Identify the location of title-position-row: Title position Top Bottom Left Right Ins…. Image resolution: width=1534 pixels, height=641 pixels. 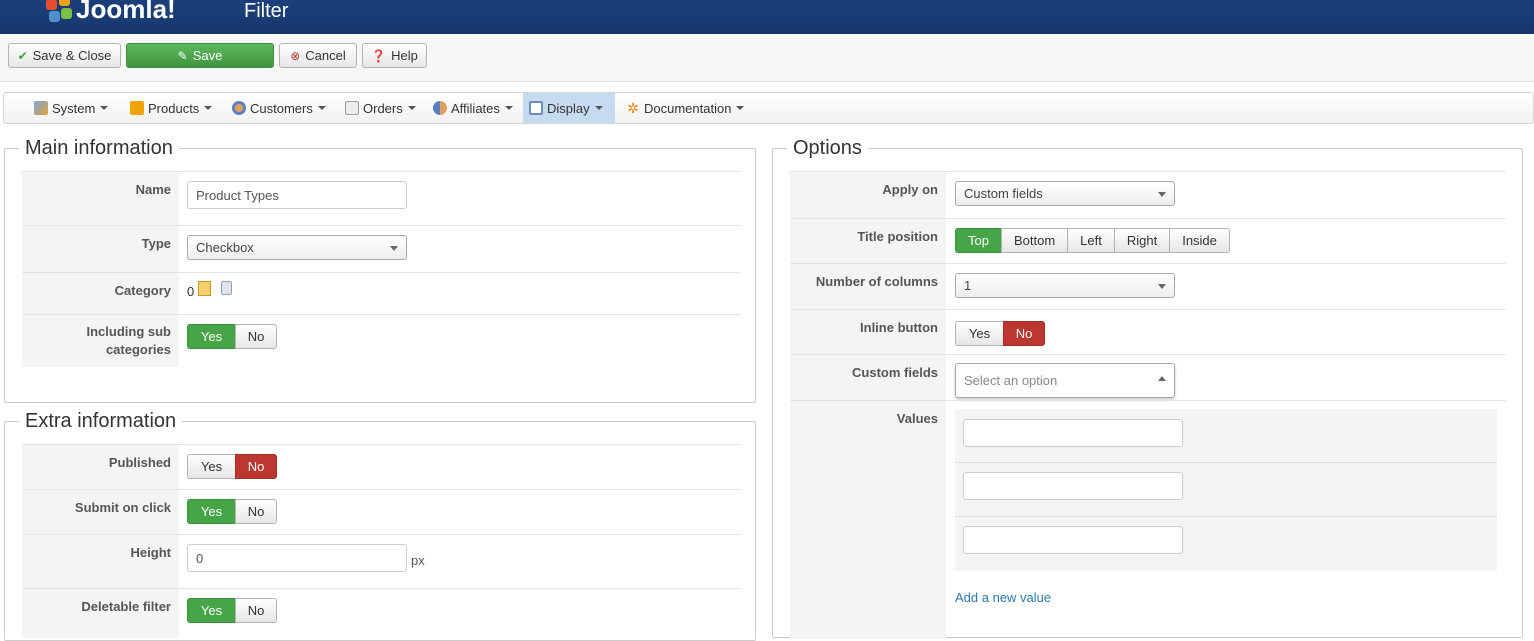
(1148, 240).